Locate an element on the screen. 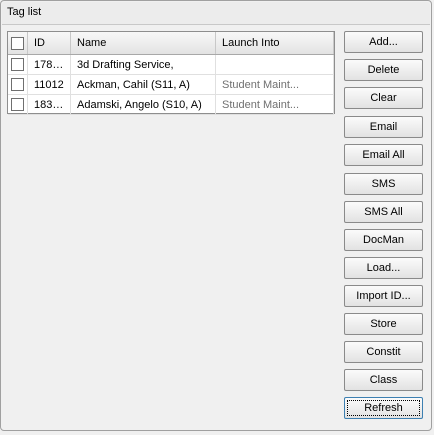 The image size is (434, 435). window-title: Tag list is located at coordinates (24, 12).